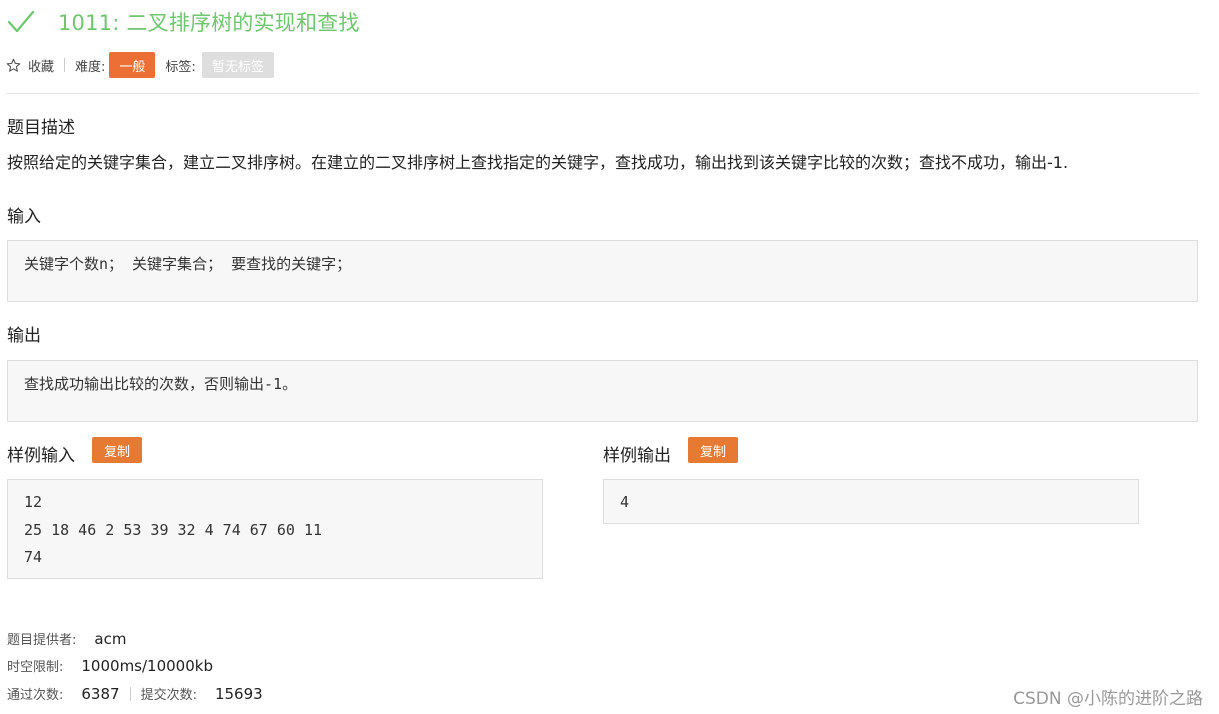 The width and height of the screenshot is (1219, 714). What do you see at coordinates (1108, 699) in the screenshot?
I see `watermark: CSDN @小陈的进阶之路` at bounding box center [1108, 699].